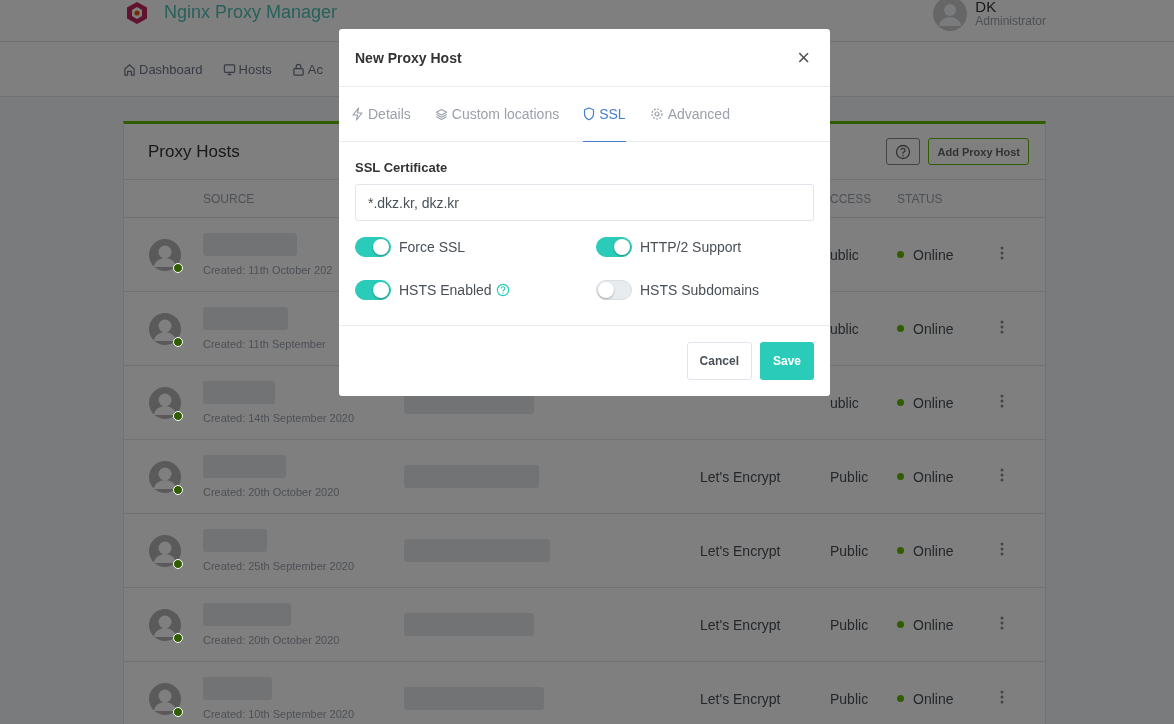 This screenshot has height=724, width=1174. What do you see at coordinates (307, 69) in the screenshot?
I see `nav-link: Ac` at bounding box center [307, 69].